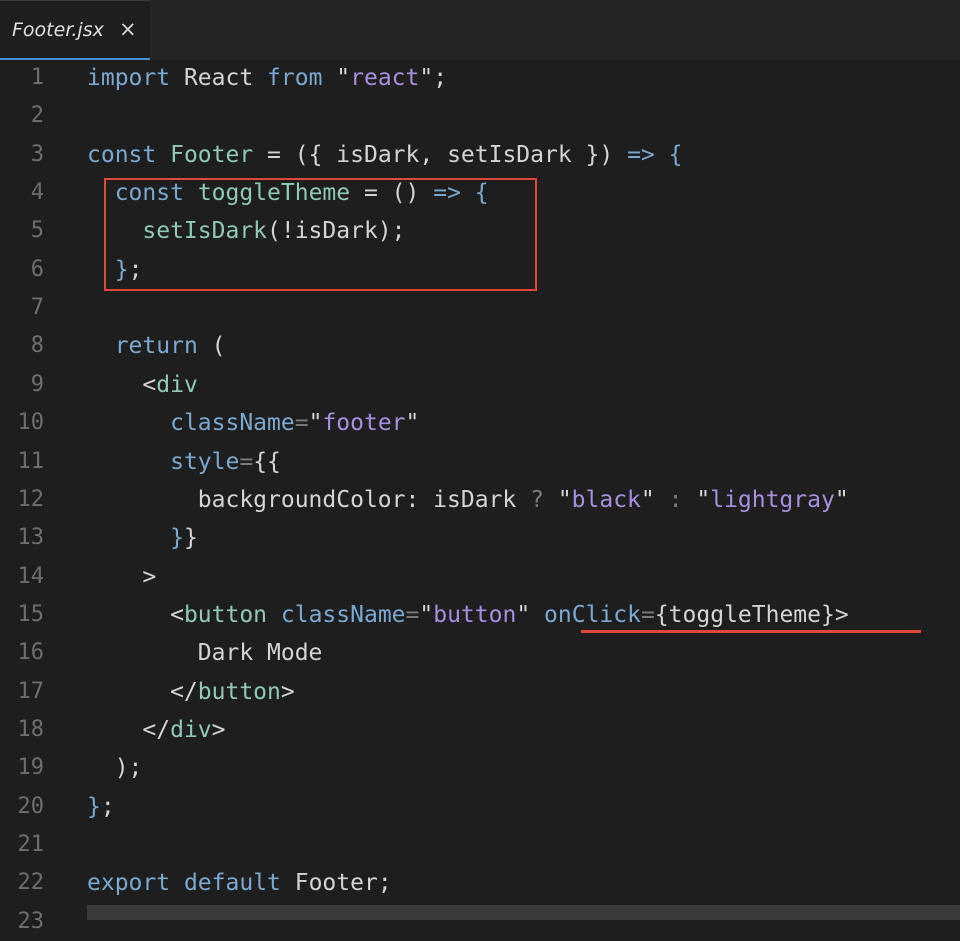 This screenshot has height=941, width=960. Describe the element at coordinates (751, 631) in the screenshot. I see `highlight-underline-onclick` at that location.